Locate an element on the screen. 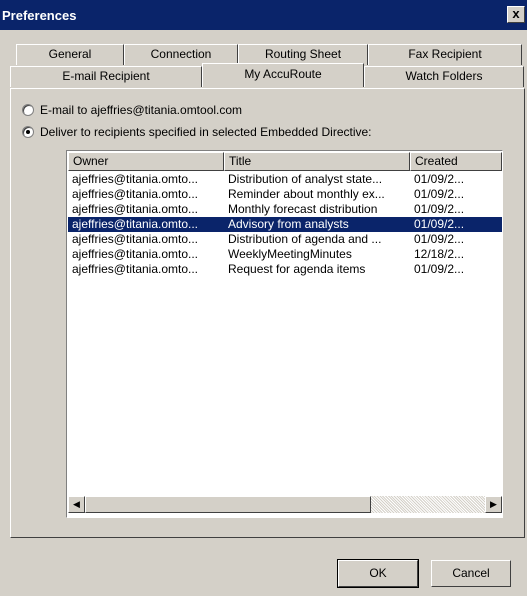 The image size is (527, 596). email-self-label: E-mail to ajeffries@titania.omtool.com is located at coordinates (141, 110).